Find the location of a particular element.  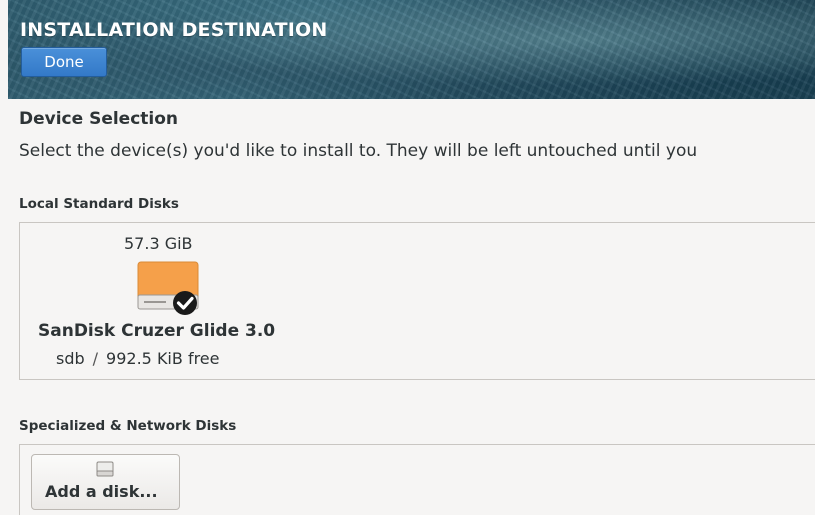

done-button: Done is located at coordinates (64, 62).